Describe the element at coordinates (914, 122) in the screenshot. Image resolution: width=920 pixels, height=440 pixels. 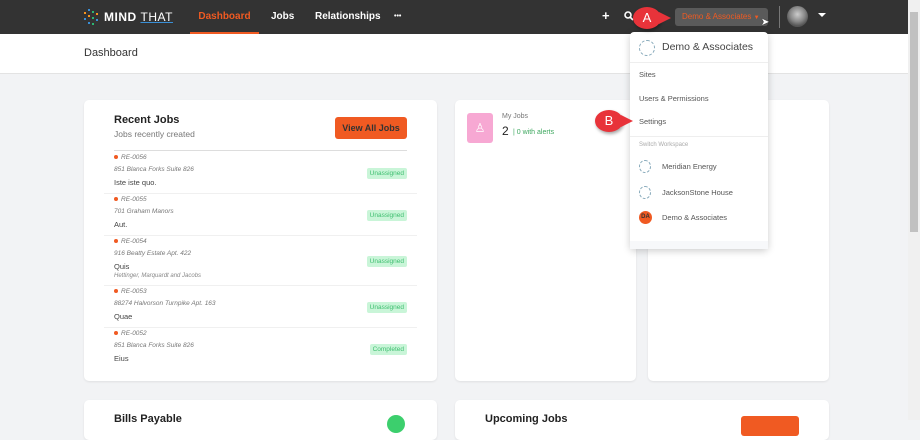
I see `scrollbar-thumb` at that location.